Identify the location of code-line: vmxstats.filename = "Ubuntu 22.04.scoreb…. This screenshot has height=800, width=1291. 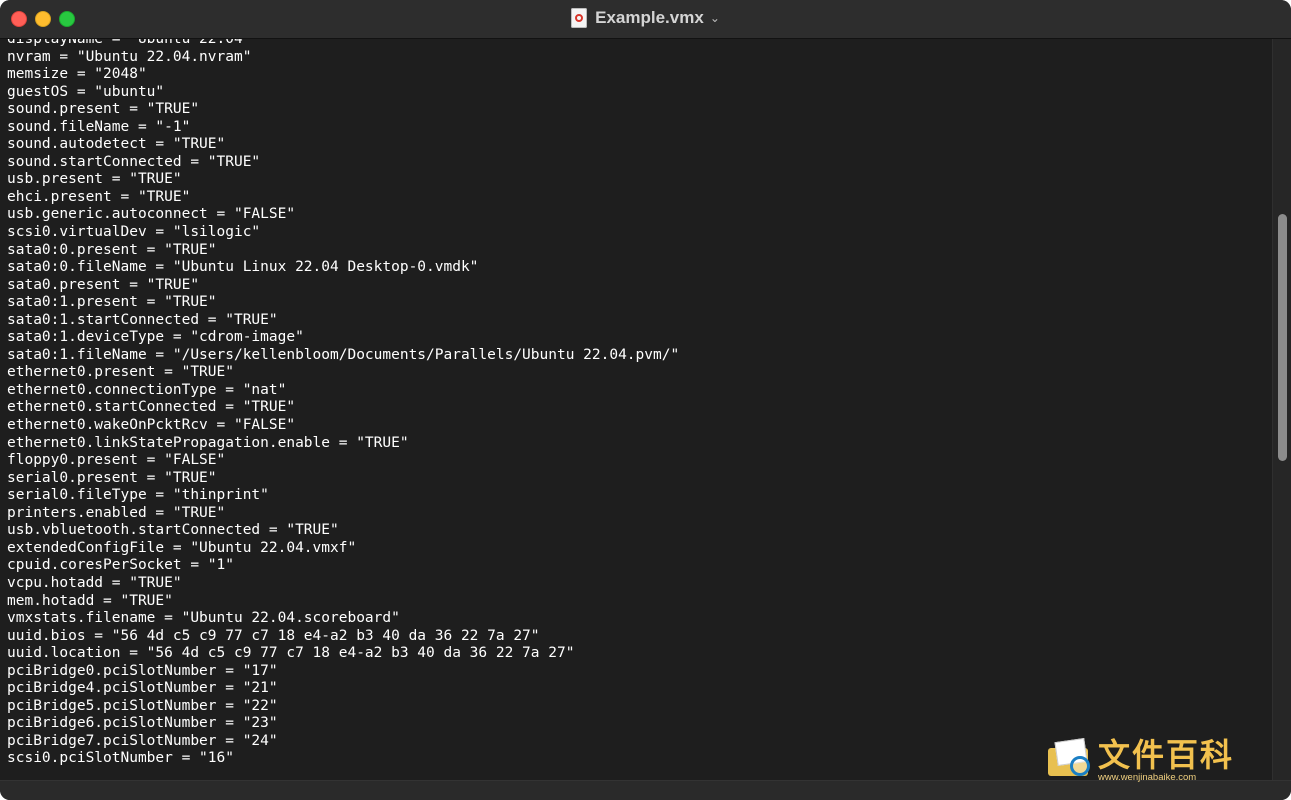
(203, 618).